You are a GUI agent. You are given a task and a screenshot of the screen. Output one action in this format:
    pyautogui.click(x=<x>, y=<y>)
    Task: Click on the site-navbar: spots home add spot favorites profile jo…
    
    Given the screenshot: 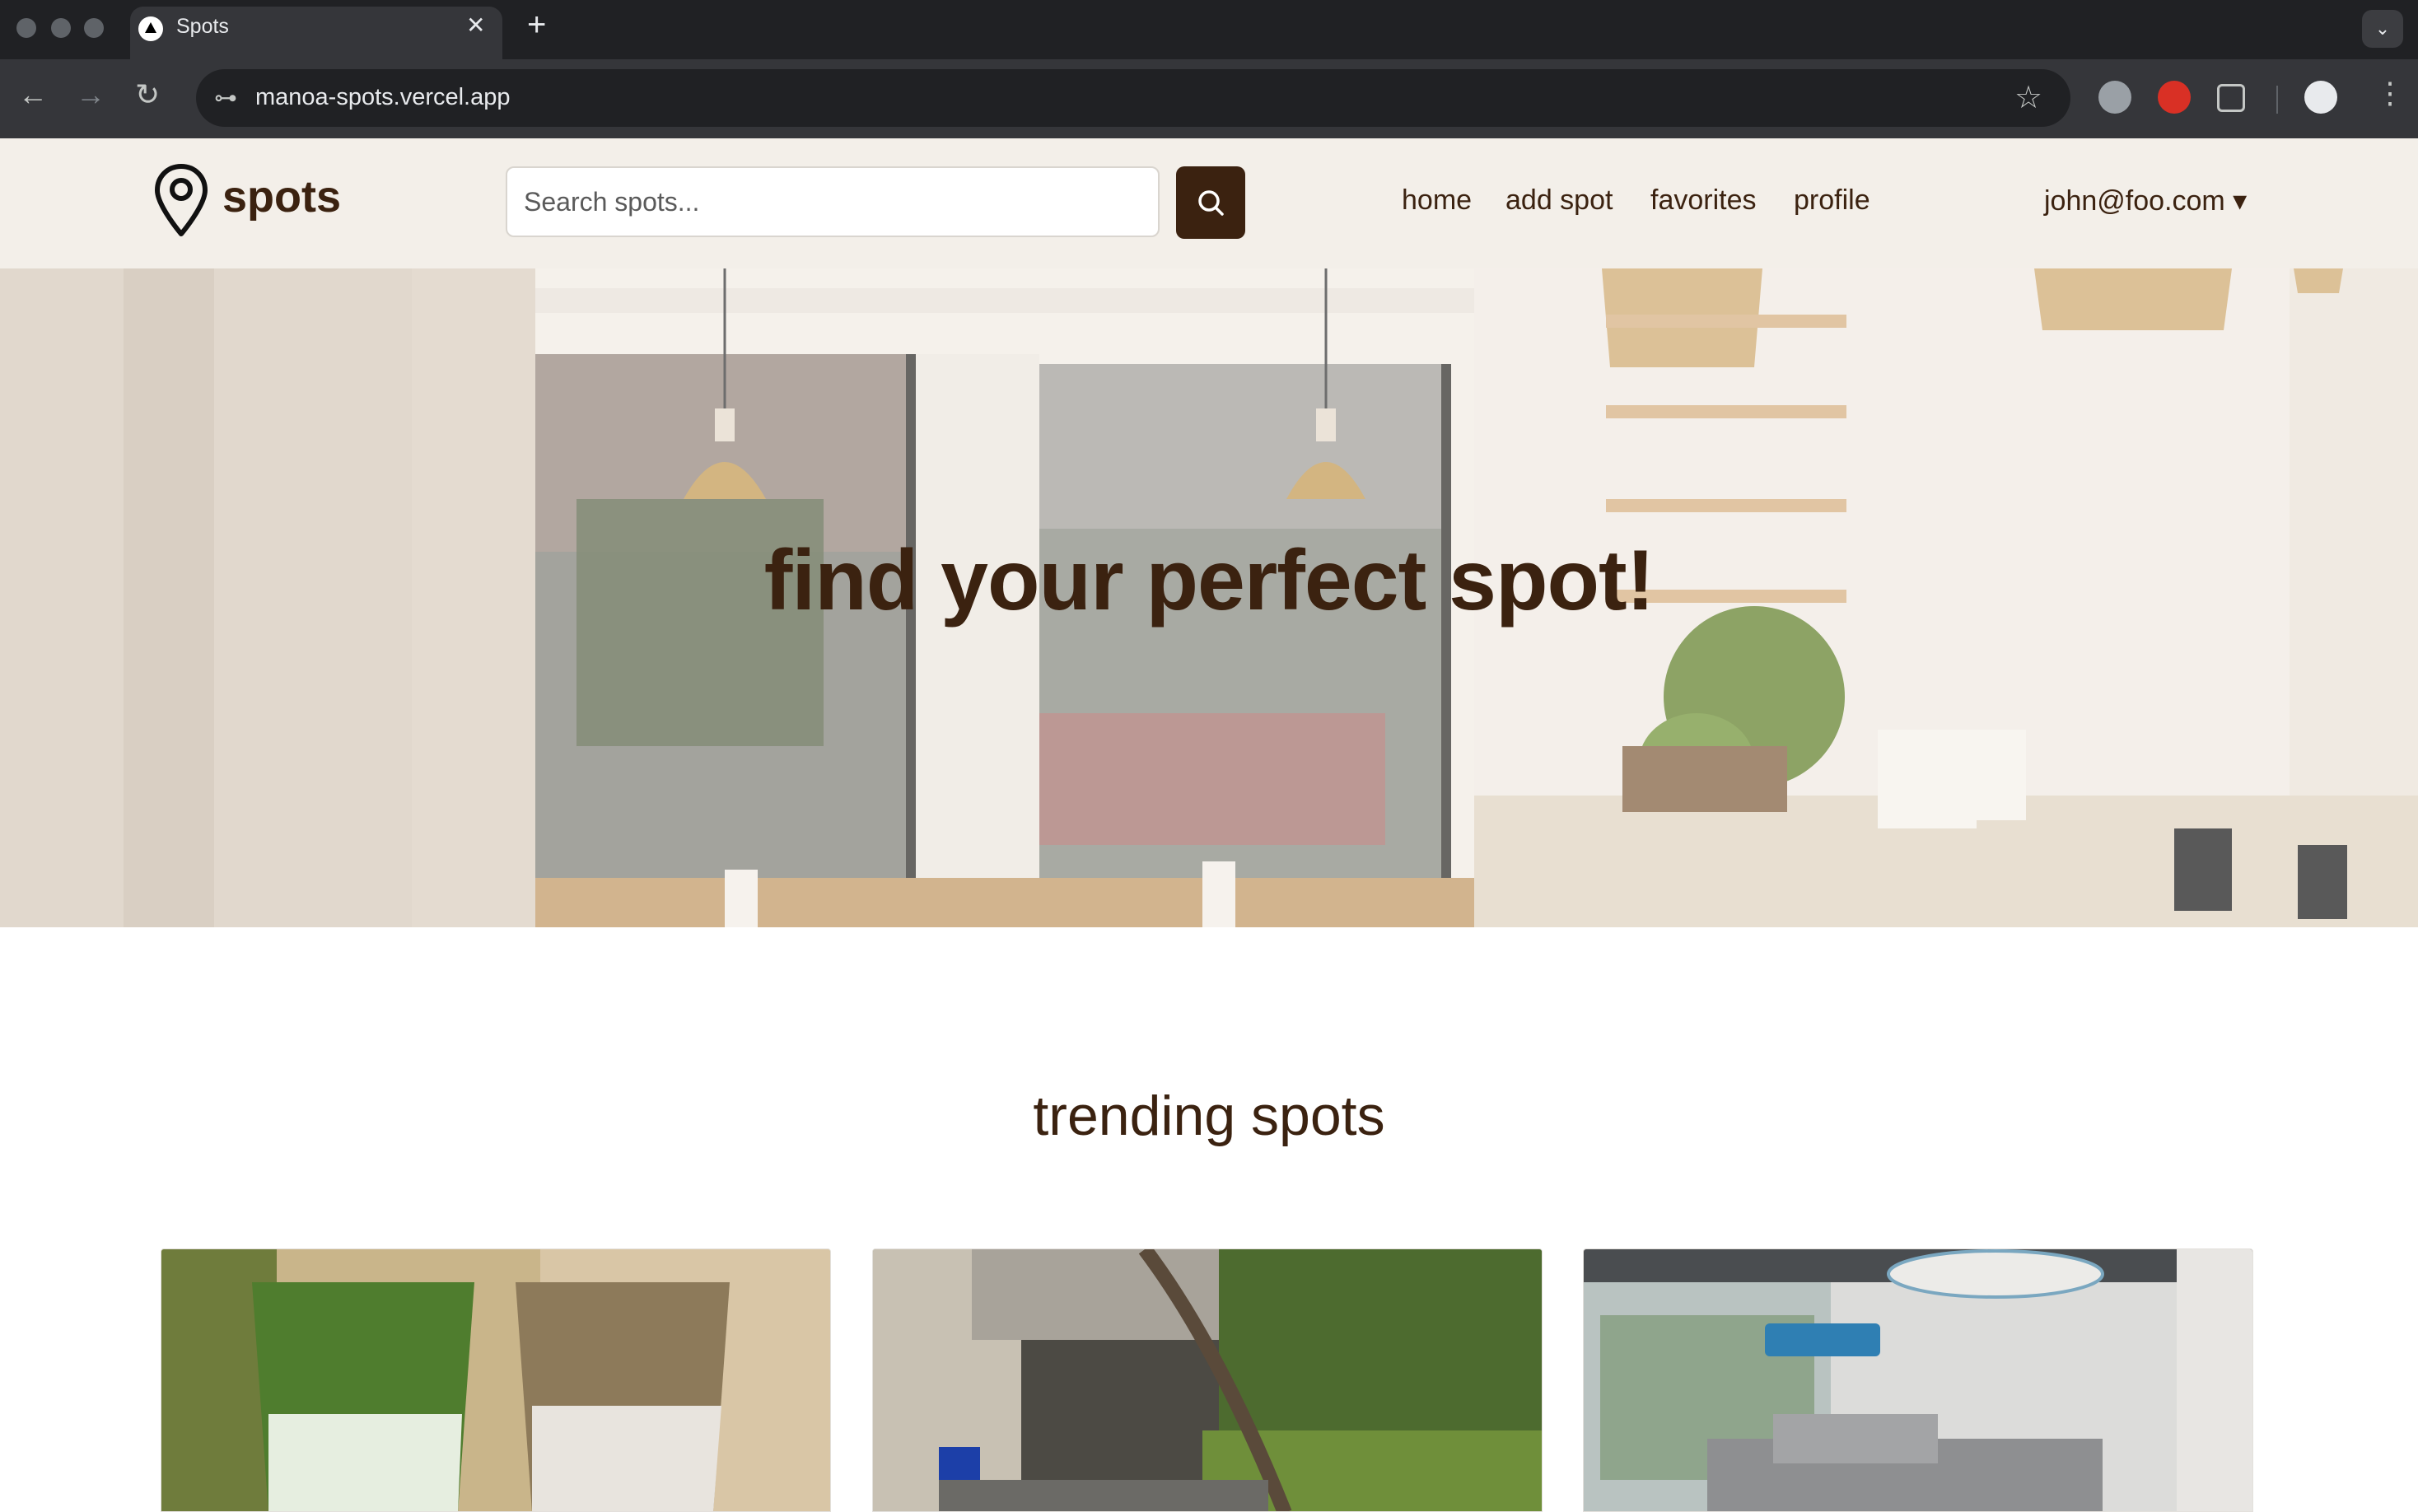 What is the action you would take?
    pyautogui.click(x=1209, y=203)
    